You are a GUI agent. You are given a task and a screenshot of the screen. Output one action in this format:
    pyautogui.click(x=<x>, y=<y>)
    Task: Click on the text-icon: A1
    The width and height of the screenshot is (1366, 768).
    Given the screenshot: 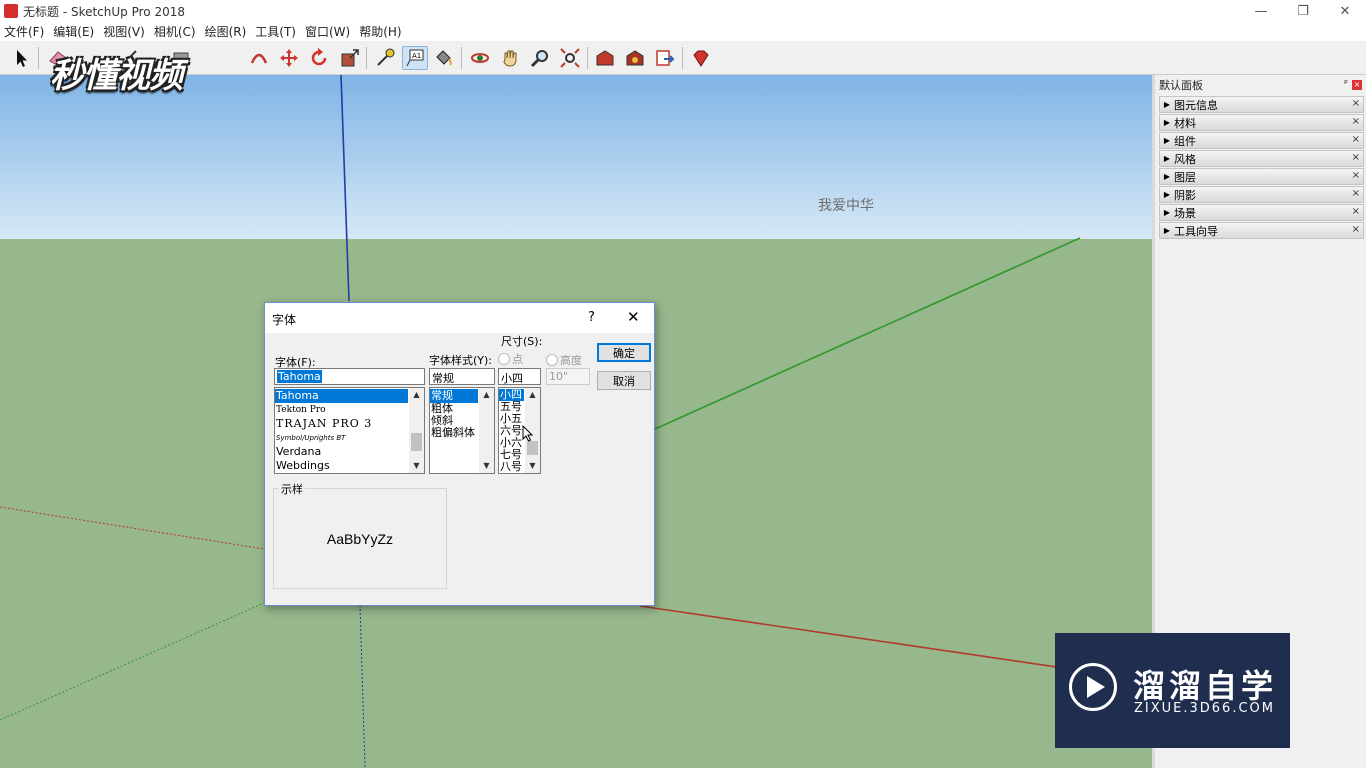 What is the action you would take?
    pyautogui.click(x=415, y=58)
    